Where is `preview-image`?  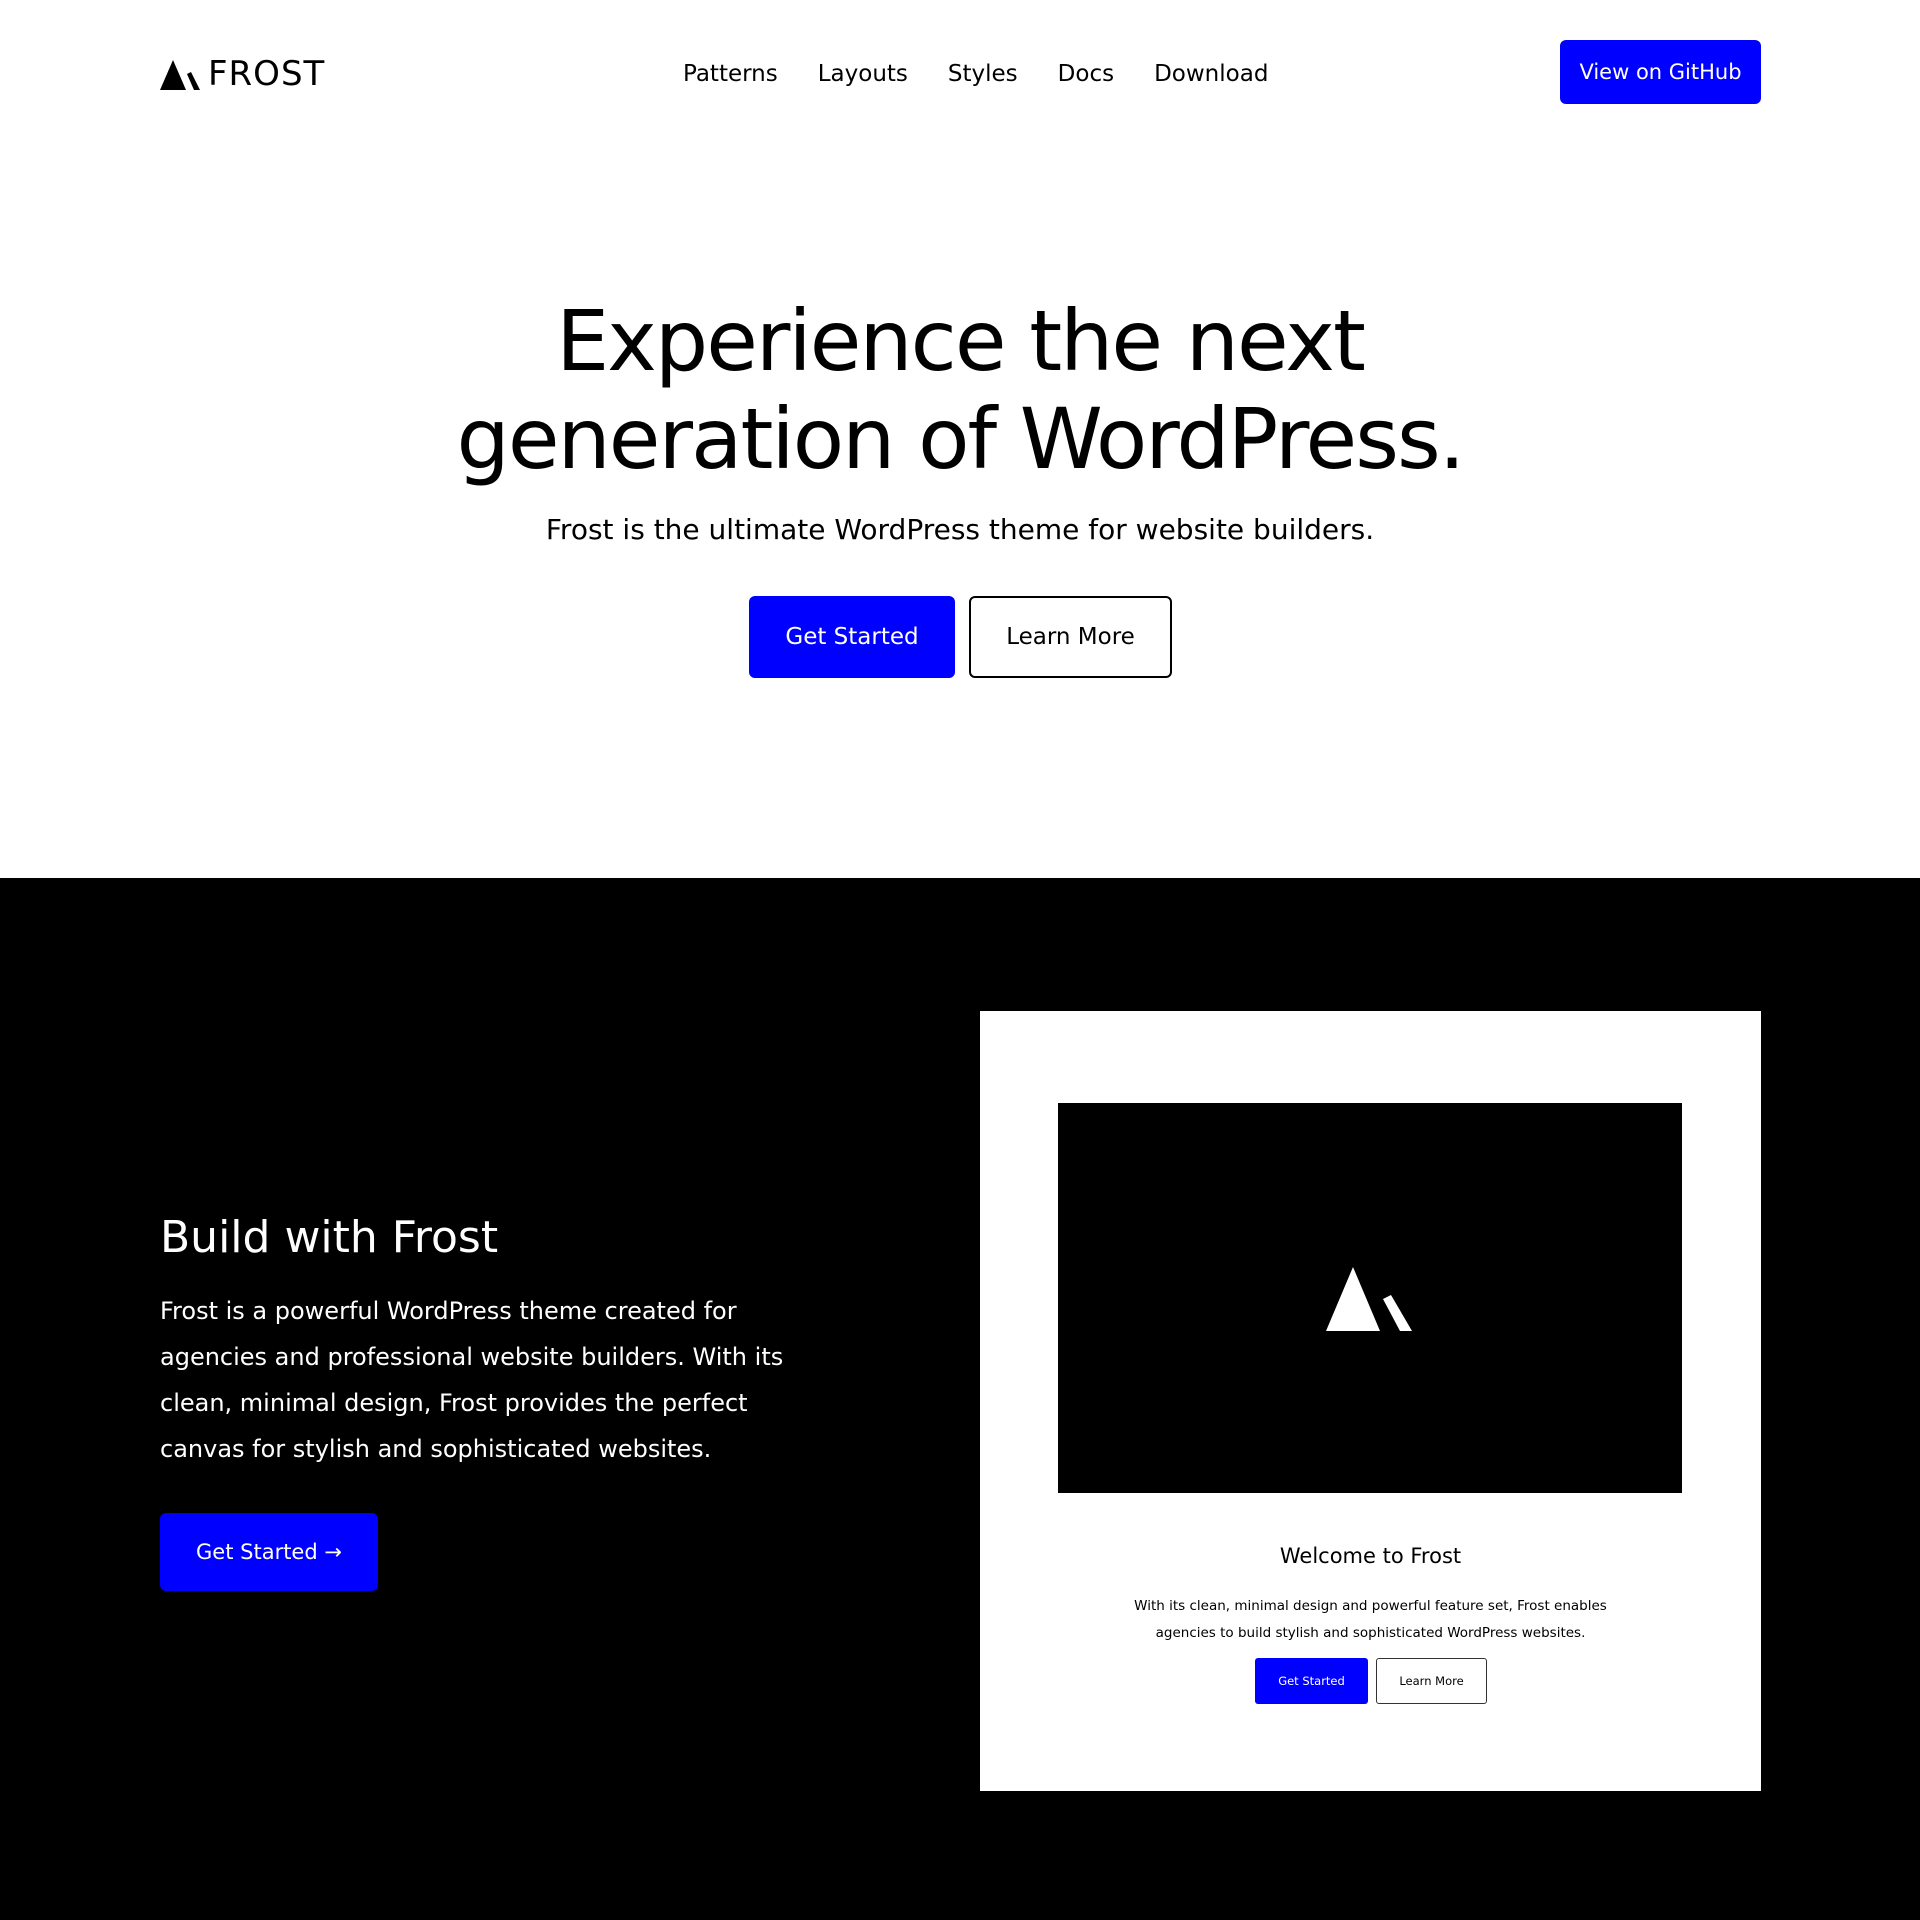 preview-image is located at coordinates (1370, 1298).